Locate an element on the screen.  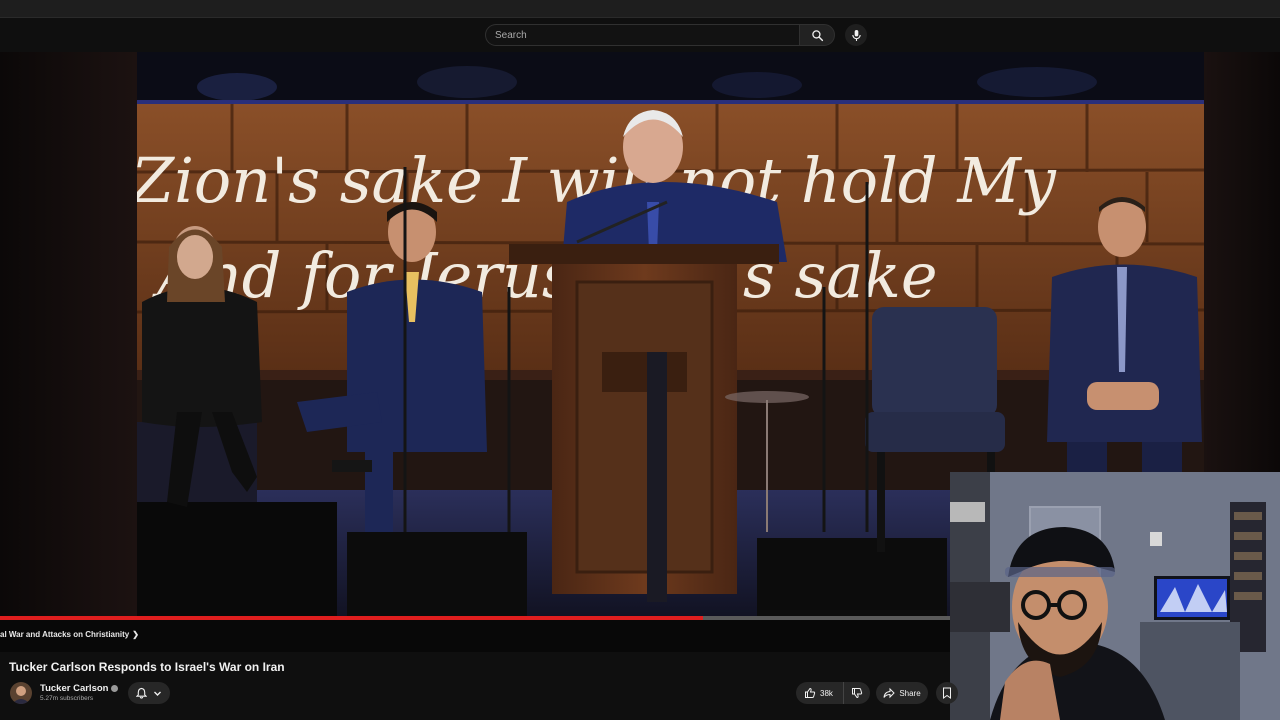
chapter-title: al War and Attacks on Christianity ❯ is located at coordinates (69, 634).